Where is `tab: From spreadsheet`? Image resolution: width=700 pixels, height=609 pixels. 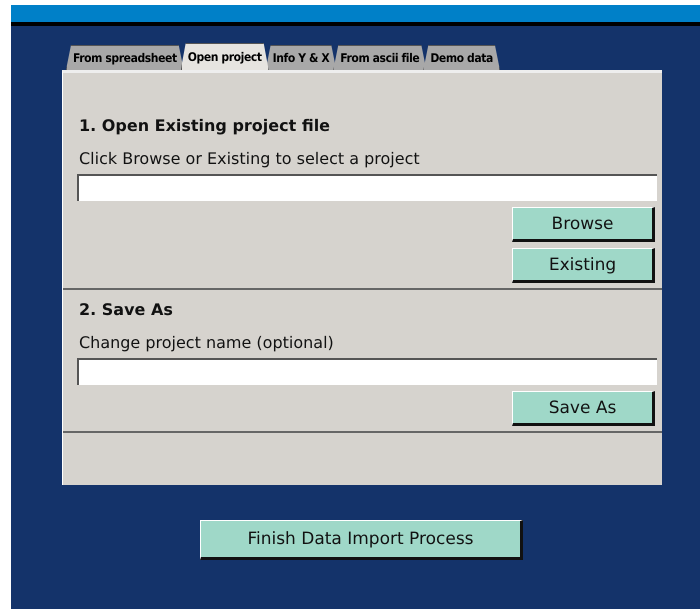
tab: From spreadsheet is located at coordinates (125, 57).